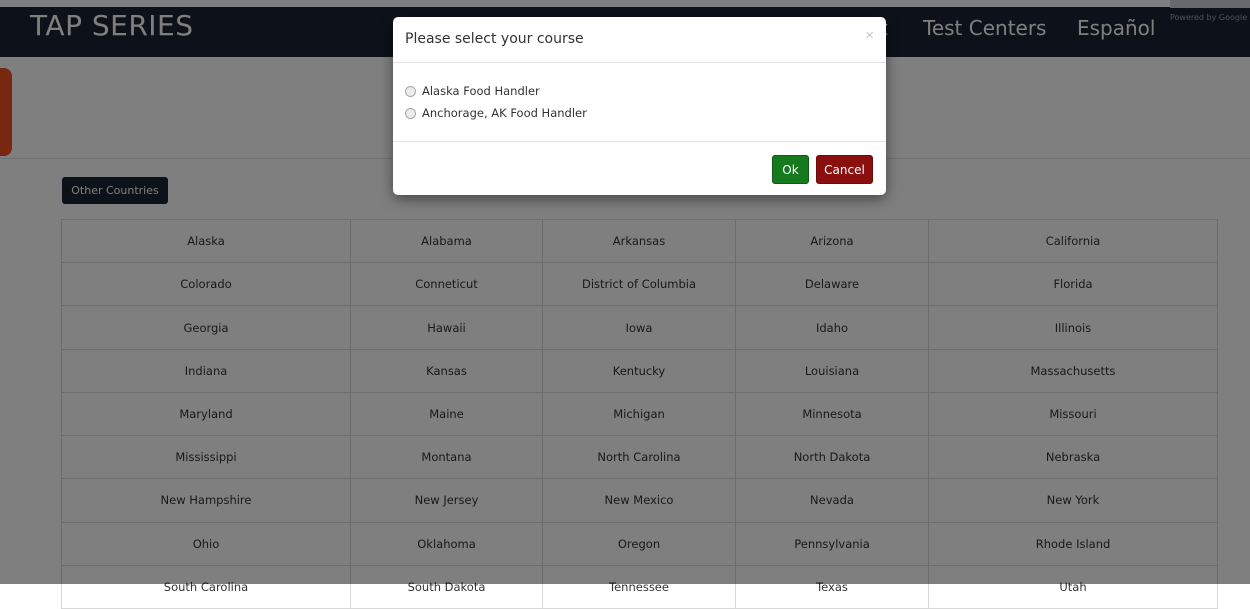 Image resolution: width=1250 pixels, height=609 pixels. I want to click on course-option-1: Alaska Food Handler, so click(472, 91).